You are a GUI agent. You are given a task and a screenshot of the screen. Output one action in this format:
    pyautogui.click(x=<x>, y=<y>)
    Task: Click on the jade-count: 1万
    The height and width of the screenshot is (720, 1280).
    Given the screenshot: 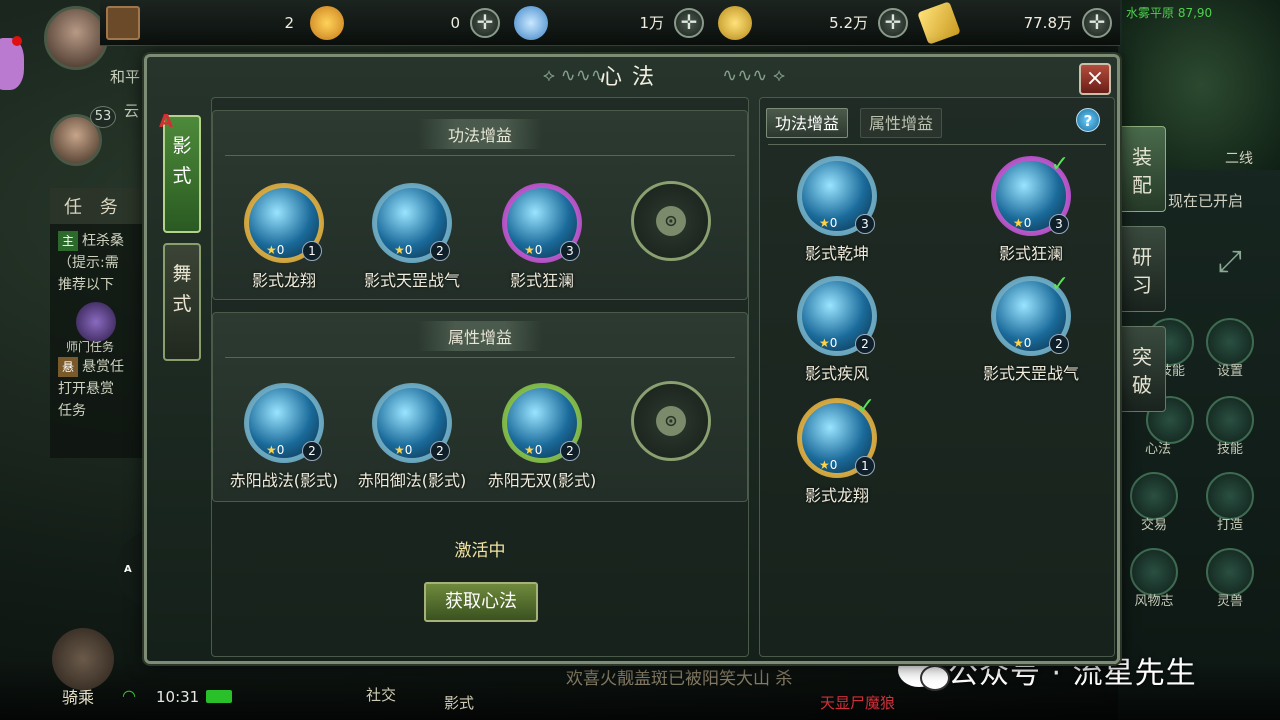 What is the action you would take?
    pyautogui.click(x=651, y=23)
    